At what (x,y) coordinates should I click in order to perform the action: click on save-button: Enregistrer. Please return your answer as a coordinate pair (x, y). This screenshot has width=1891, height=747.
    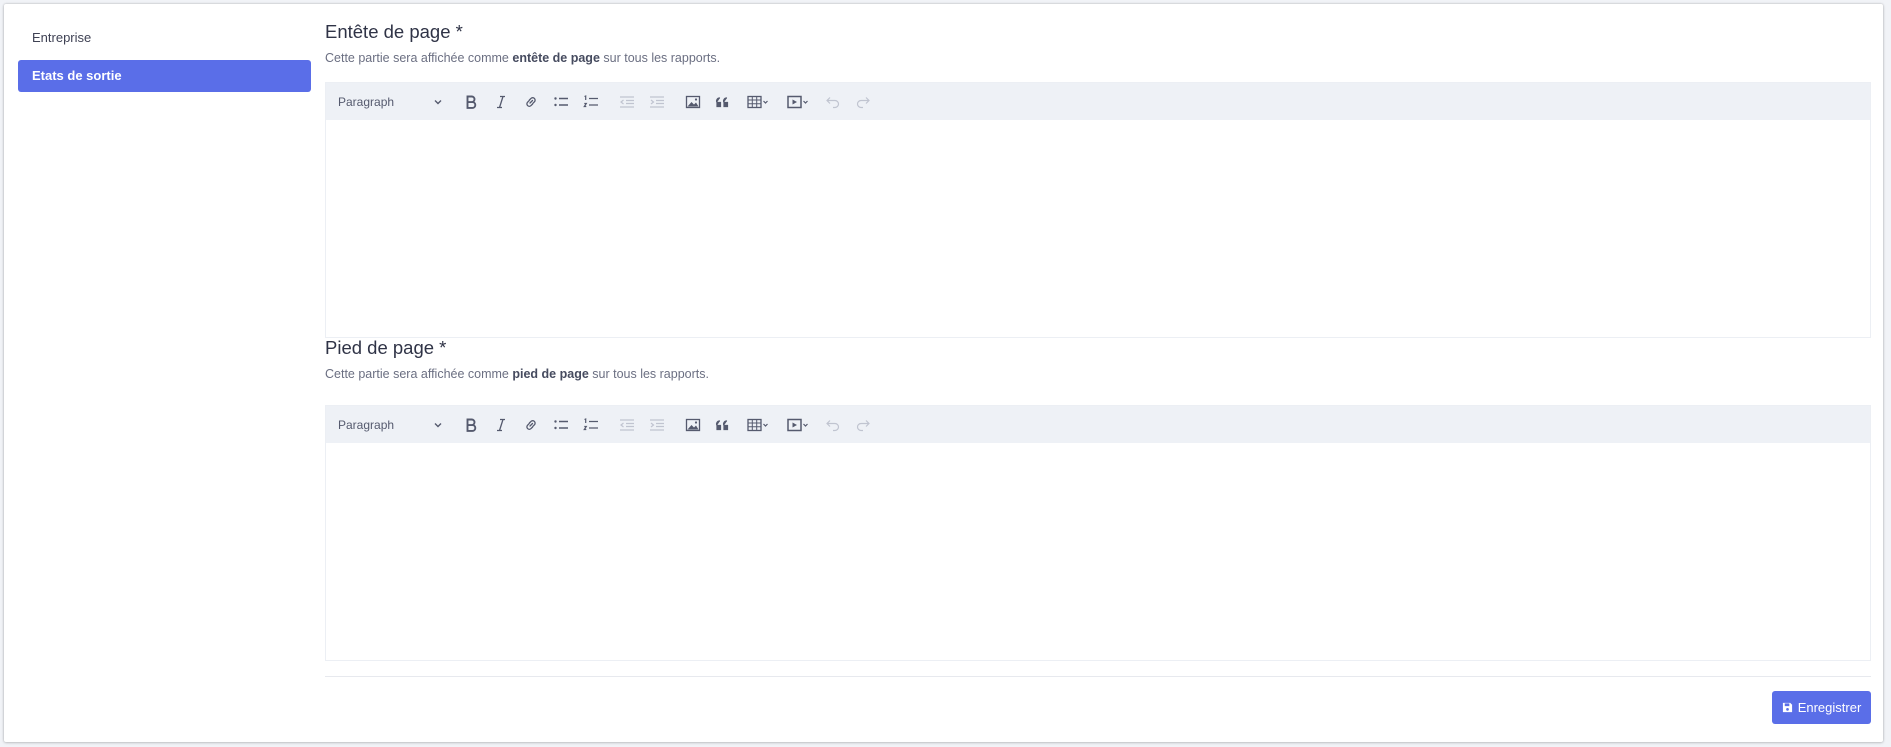
    Looking at the image, I should click on (1821, 707).